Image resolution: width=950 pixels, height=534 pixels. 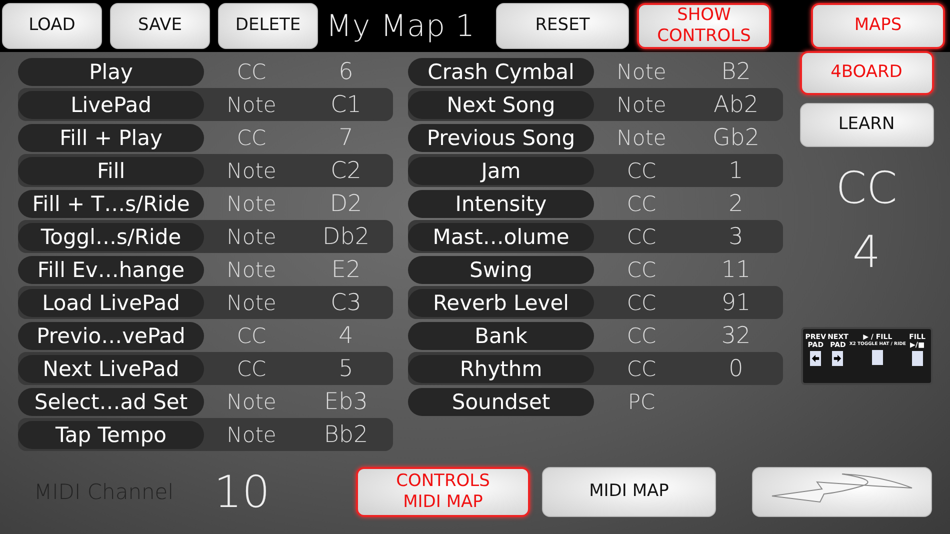 I want to click on message-value: C3, so click(x=346, y=303).